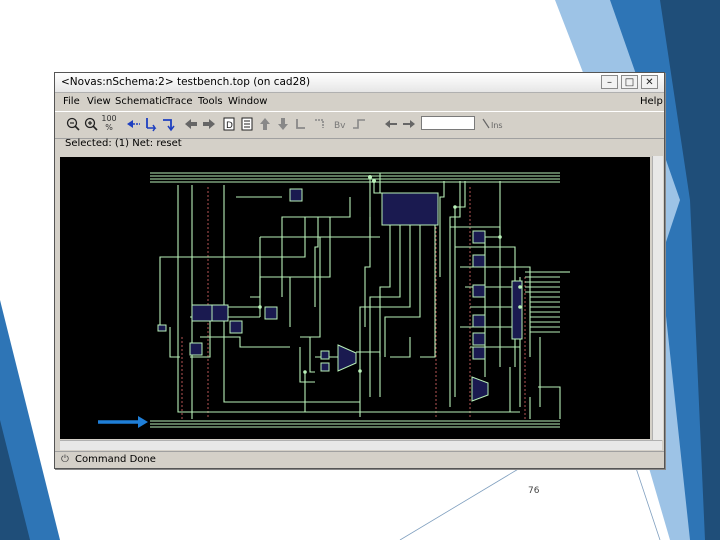  What do you see at coordinates (301, 124) in the screenshot?
I see `undo-icon` at bounding box center [301, 124].